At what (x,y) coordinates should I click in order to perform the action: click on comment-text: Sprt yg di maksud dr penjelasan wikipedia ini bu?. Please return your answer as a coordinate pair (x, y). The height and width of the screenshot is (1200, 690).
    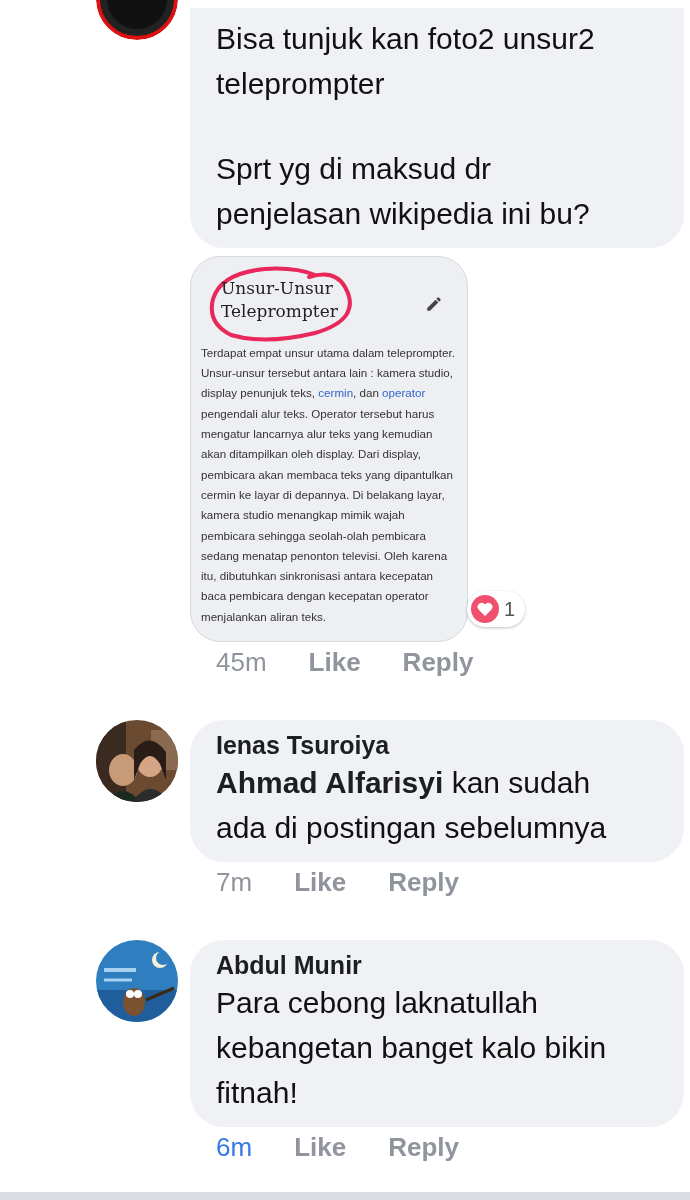
    Looking at the image, I should click on (403, 191).